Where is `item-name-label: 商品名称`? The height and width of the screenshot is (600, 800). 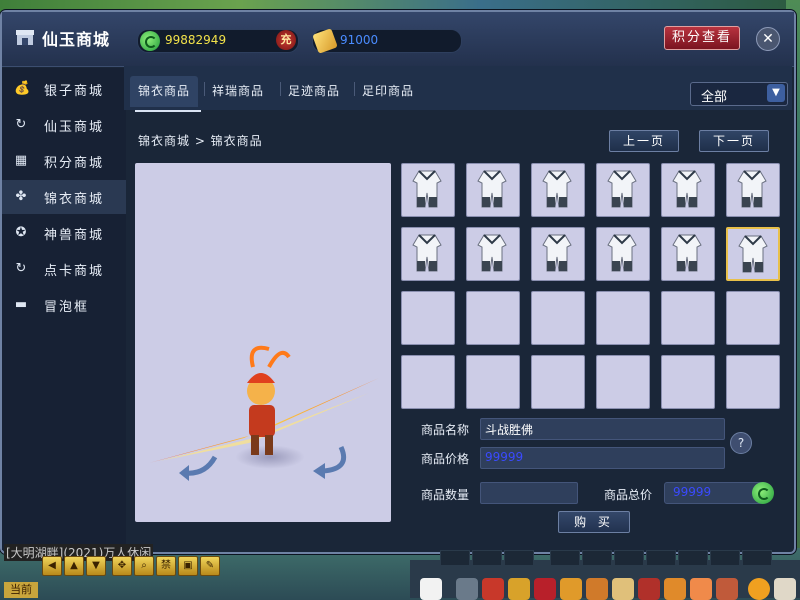 item-name-label: 商品名称 is located at coordinates (445, 430).